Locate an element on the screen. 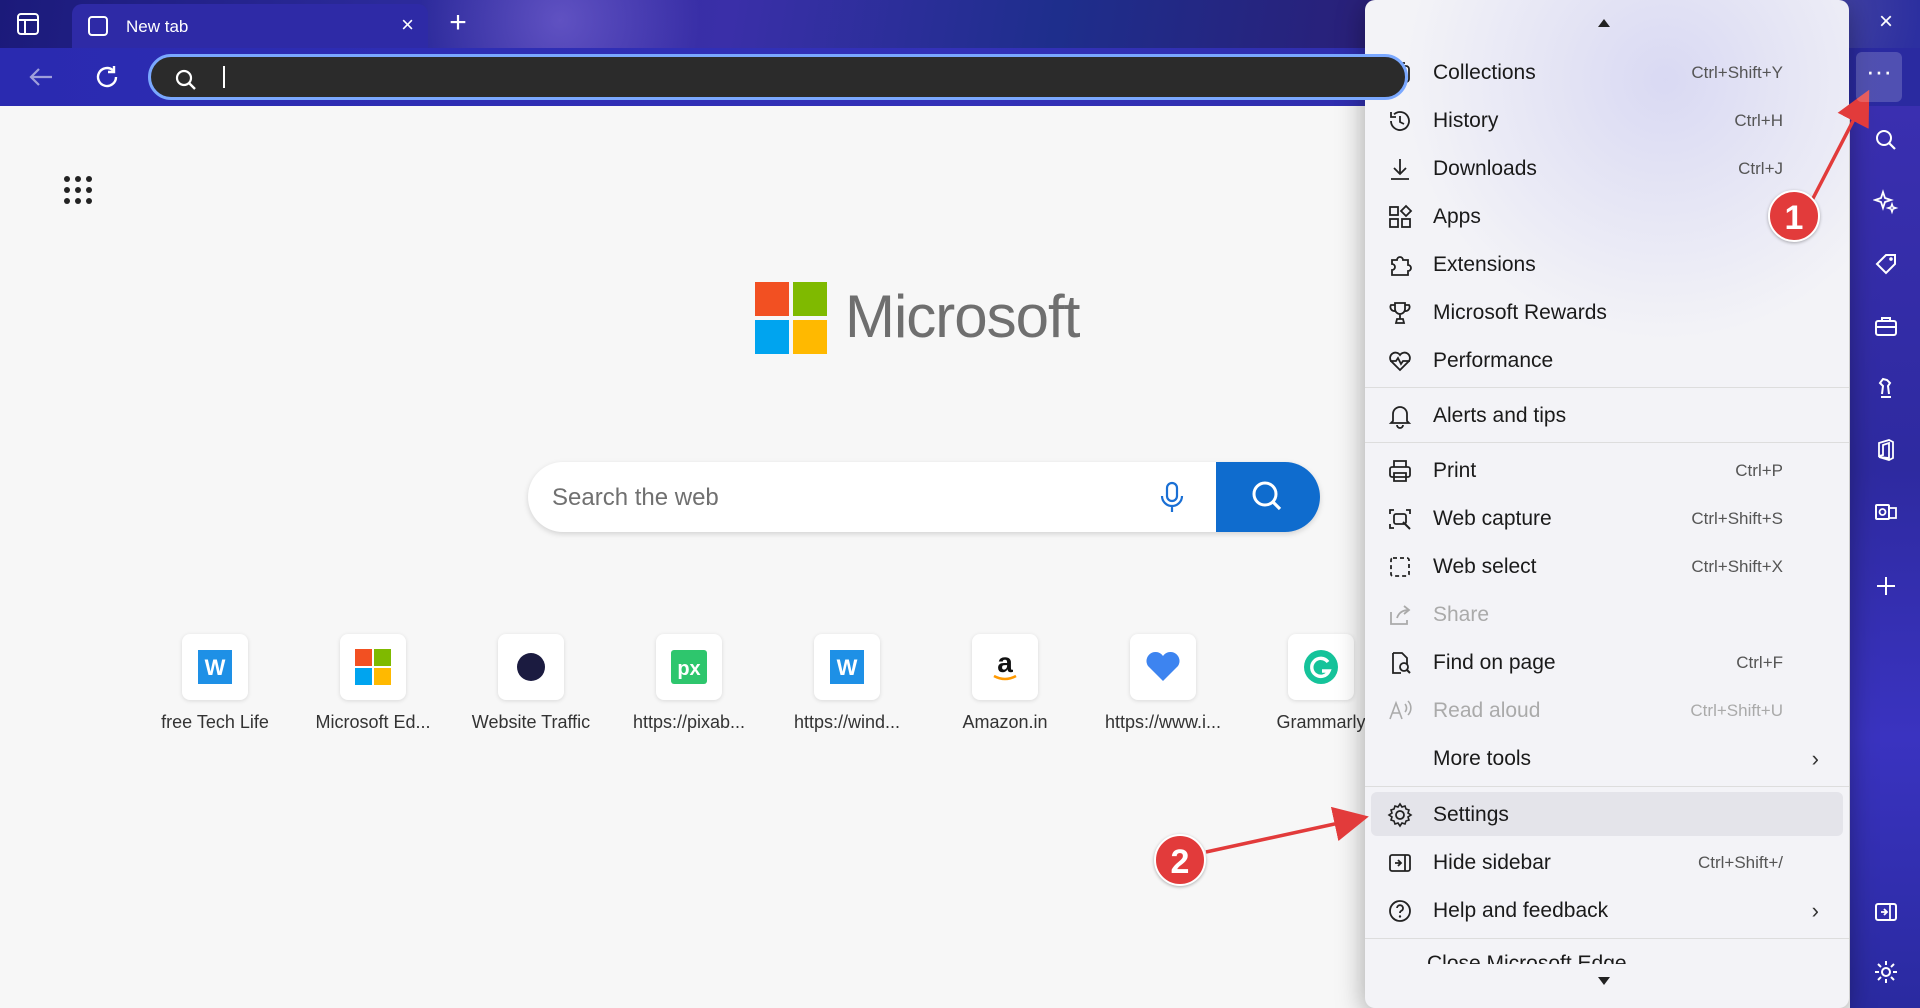 Image resolution: width=1920 pixels, height=1008 pixels. gear-icon is located at coordinates (1400, 815).